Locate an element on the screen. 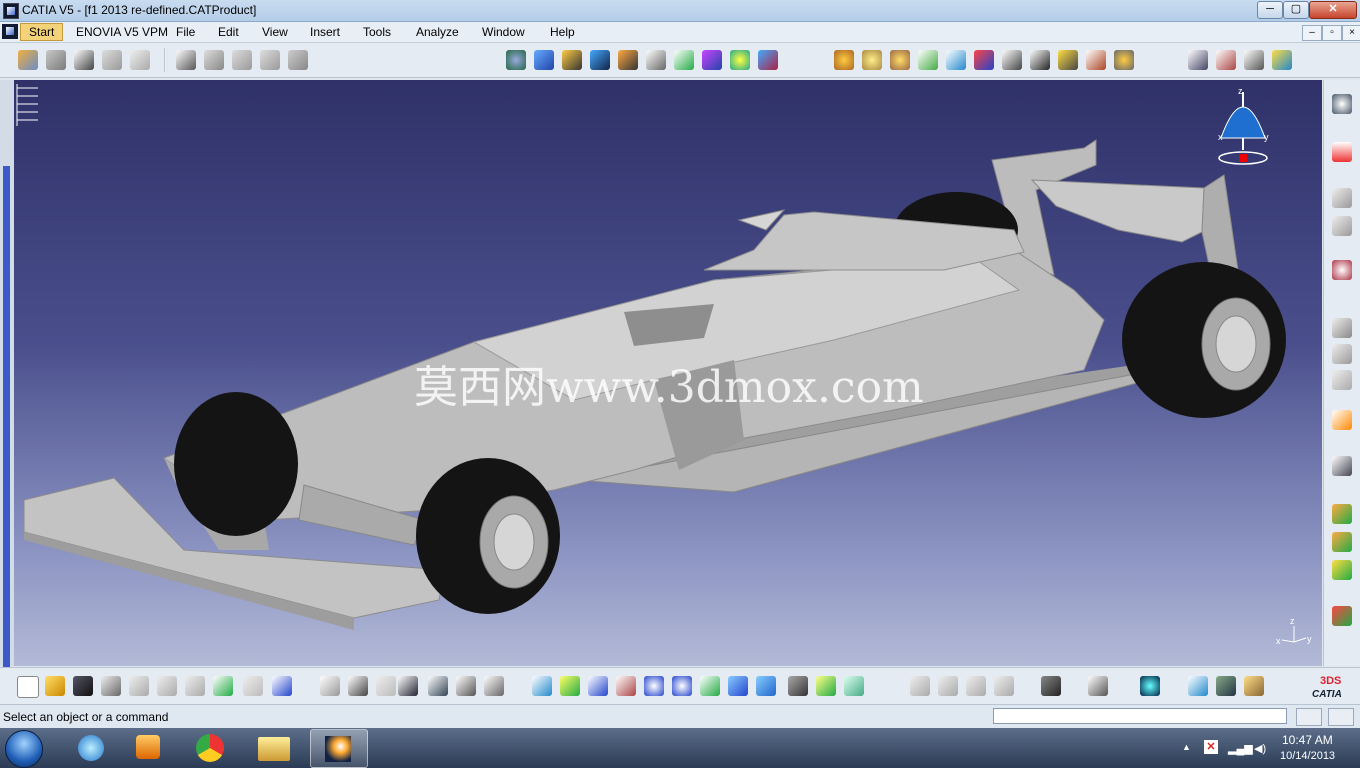 This screenshot has width=1360, height=768. axis-system-icon is located at coordinates (1342, 466).